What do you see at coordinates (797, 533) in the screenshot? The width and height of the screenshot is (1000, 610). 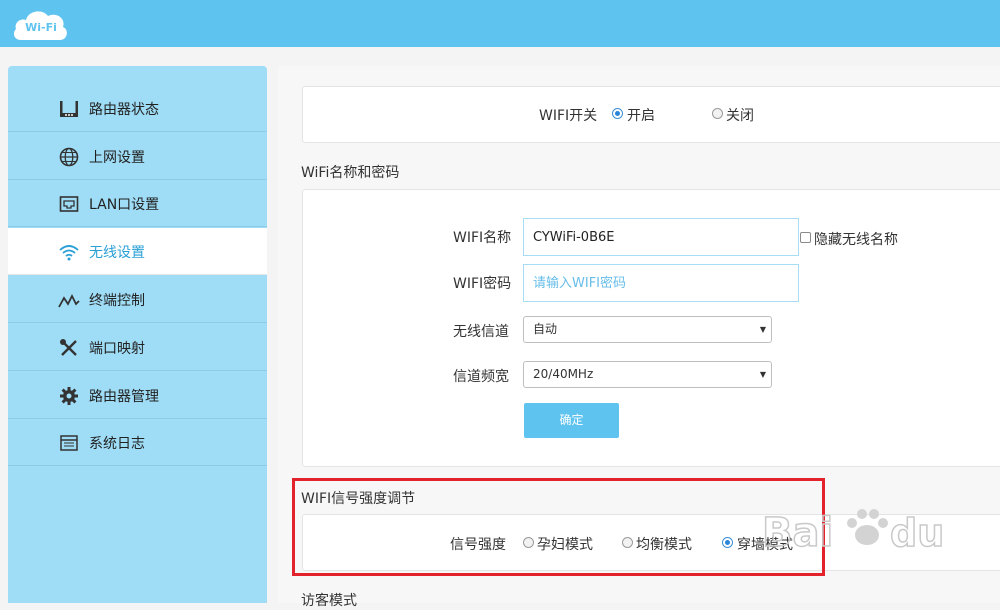 I see `svg-text: Bai` at bounding box center [797, 533].